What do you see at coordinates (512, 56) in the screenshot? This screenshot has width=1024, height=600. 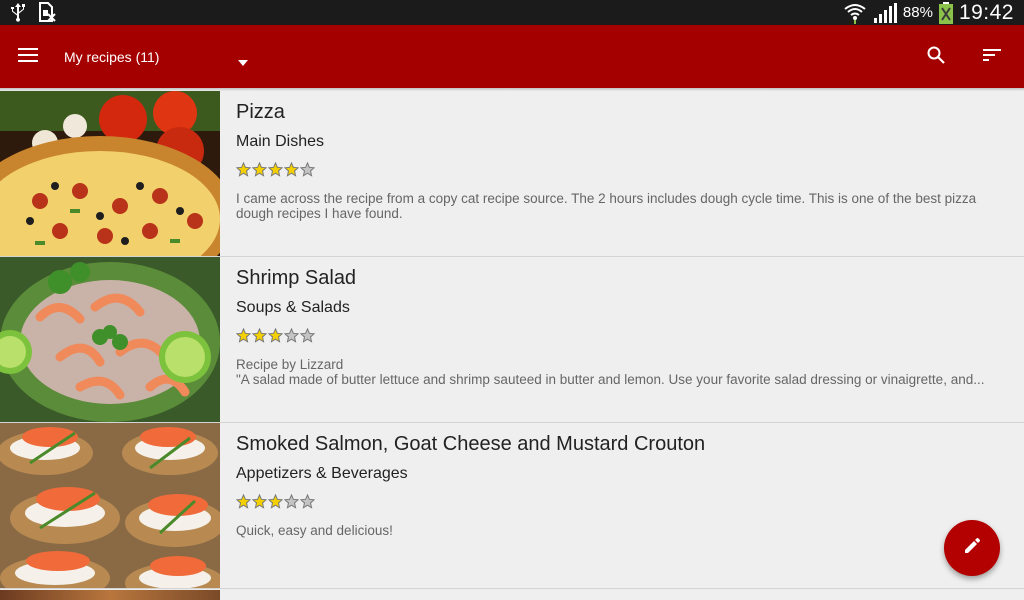 I see `app-bar: My recipes (11)` at bounding box center [512, 56].